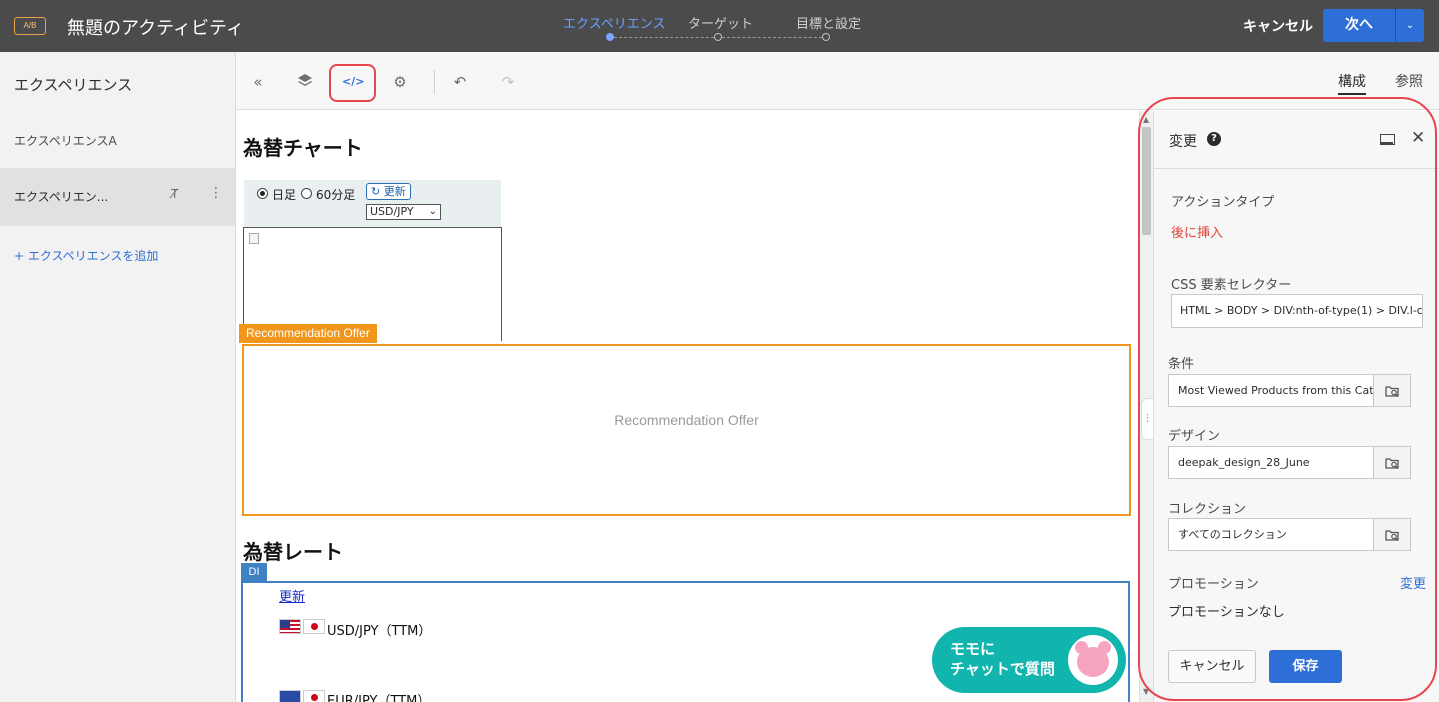 This screenshot has width=1439, height=702. What do you see at coordinates (86, 255) in the screenshot?
I see `add-experience-link: + エクスペリエンスを追加` at bounding box center [86, 255].